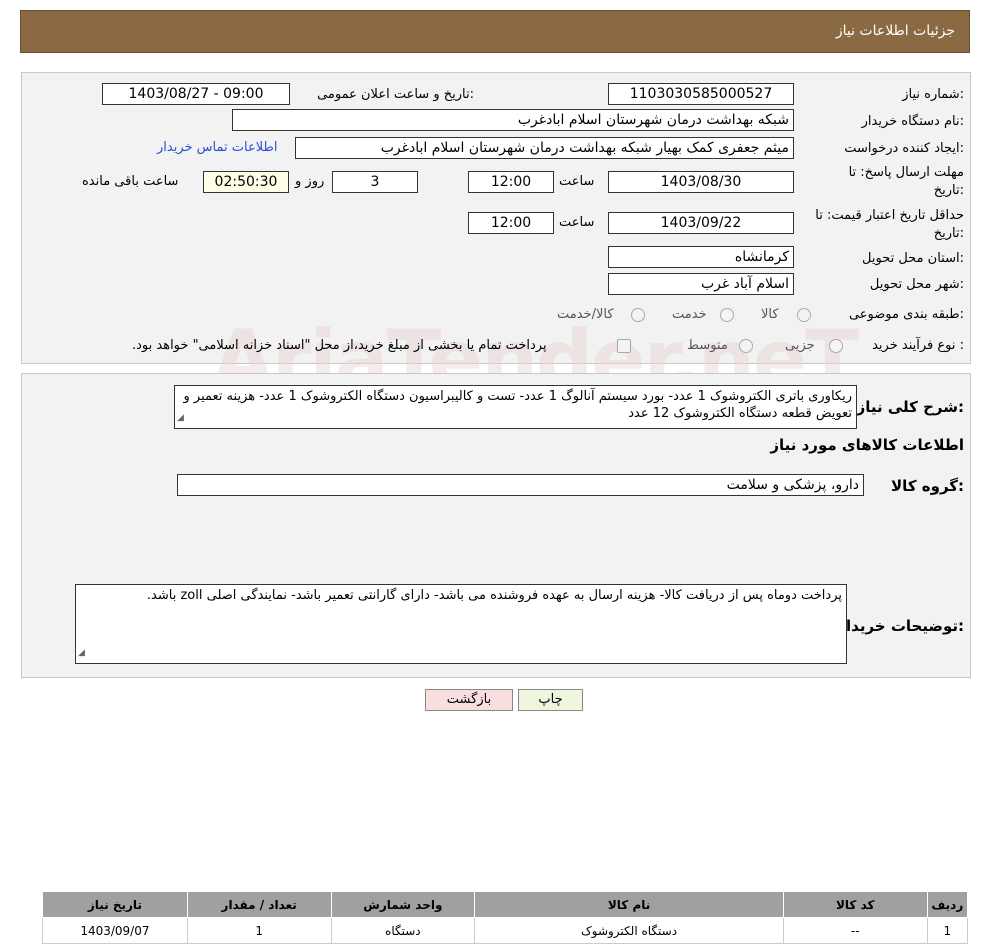 The image size is (985, 944). What do you see at coordinates (259, 904) in the screenshot?
I see `col-quantity: تعداد / مقدار` at bounding box center [259, 904].